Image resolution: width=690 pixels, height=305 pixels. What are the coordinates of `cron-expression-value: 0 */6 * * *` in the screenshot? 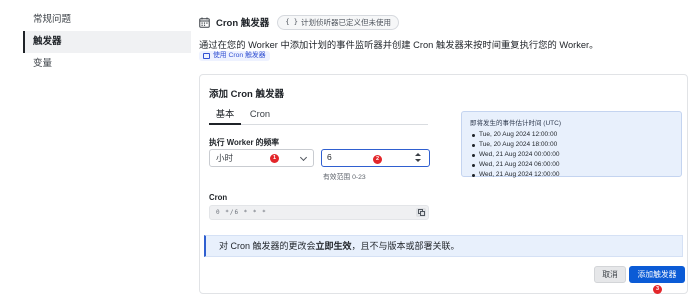 It's located at (241, 212).